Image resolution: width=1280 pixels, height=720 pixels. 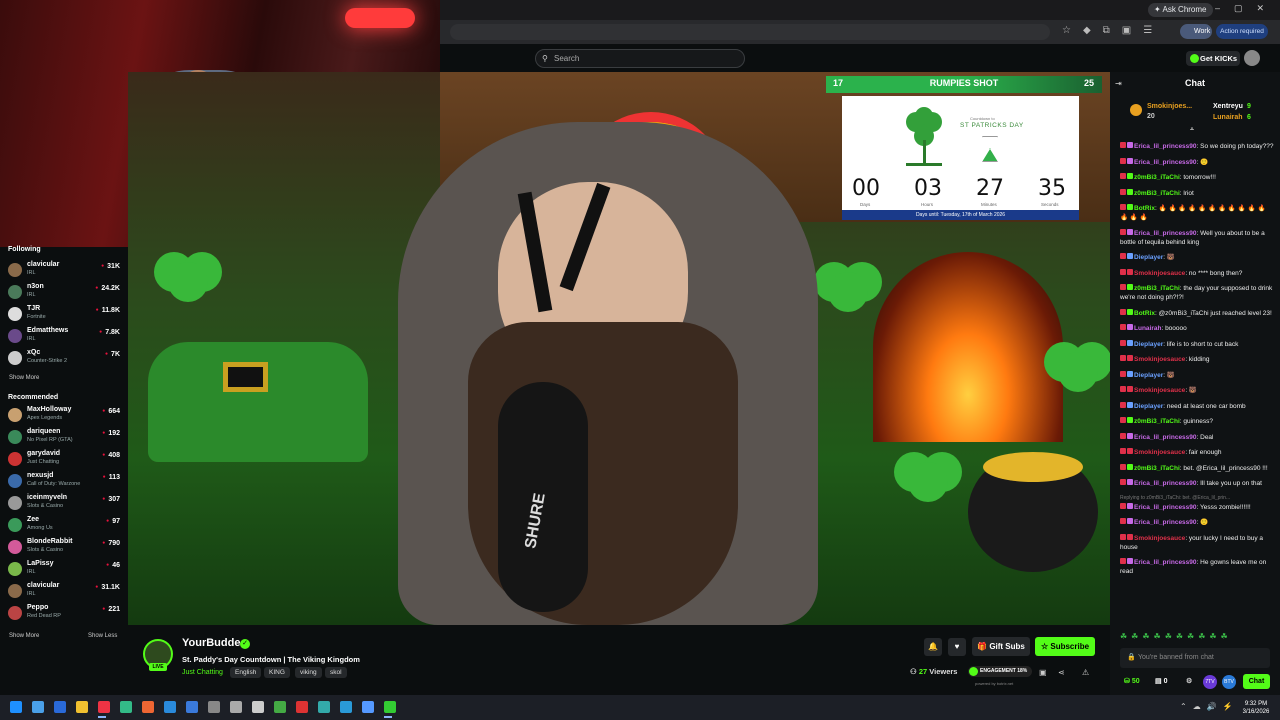 What do you see at coordinates (64, 547) in the screenshot?
I see `sidebar-channel-item: BlondeRabbit Slots & Casino 790` at bounding box center [64, 547].